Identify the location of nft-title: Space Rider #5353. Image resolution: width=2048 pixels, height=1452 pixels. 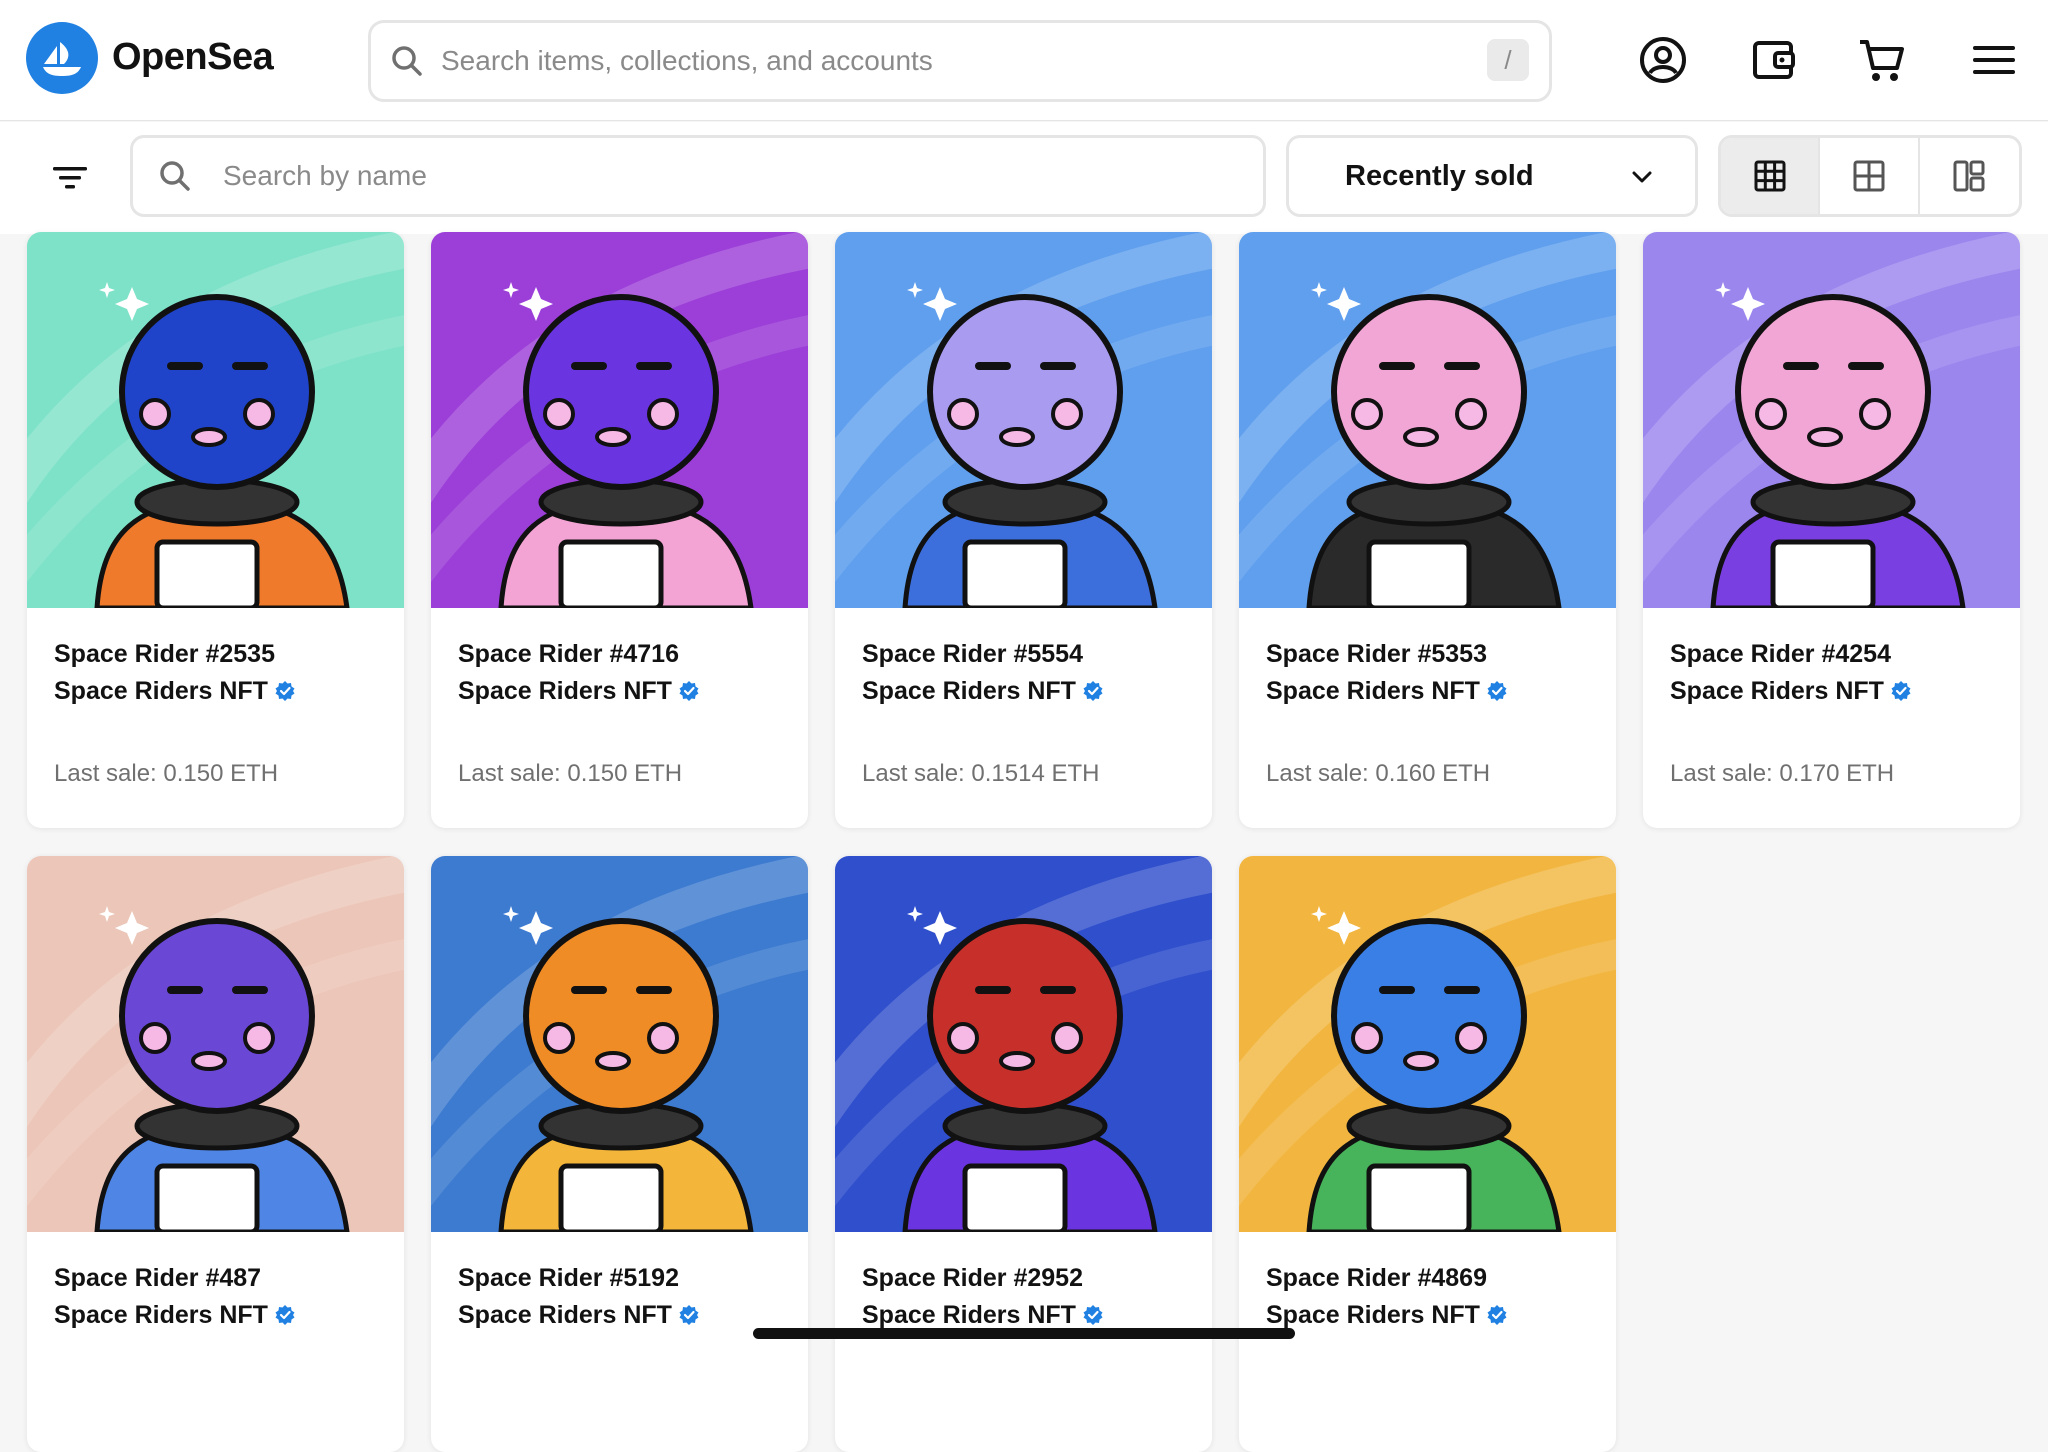
(1427, 654).